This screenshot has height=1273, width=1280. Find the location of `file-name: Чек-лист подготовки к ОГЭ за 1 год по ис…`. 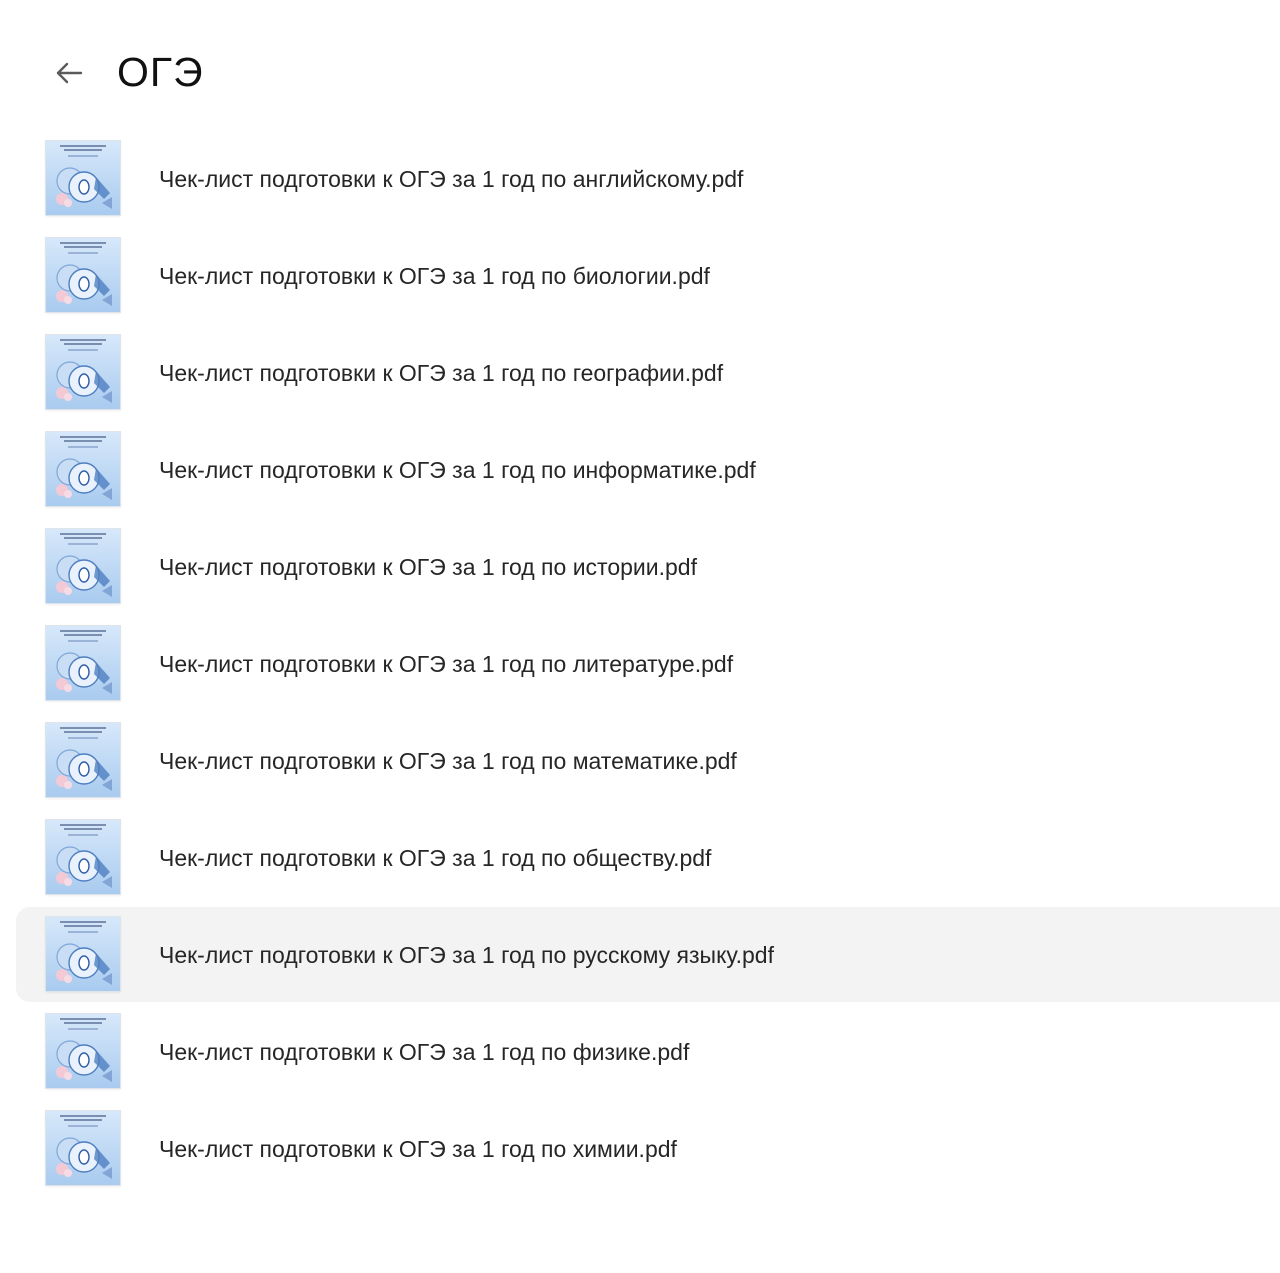

file-name: Чек-лист подготовки к ОГЭ за 1 год по ис… is located at coordinates (428, 567).